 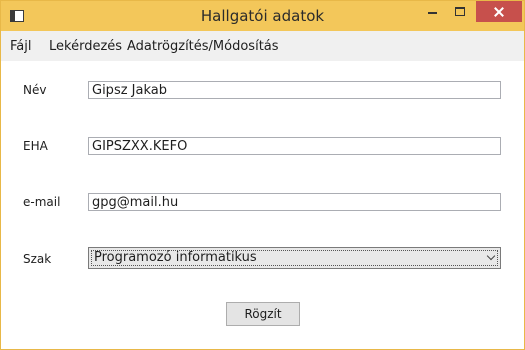 I want to click on title-bar: Hallgatói adatok, so click(x=262, y=16).